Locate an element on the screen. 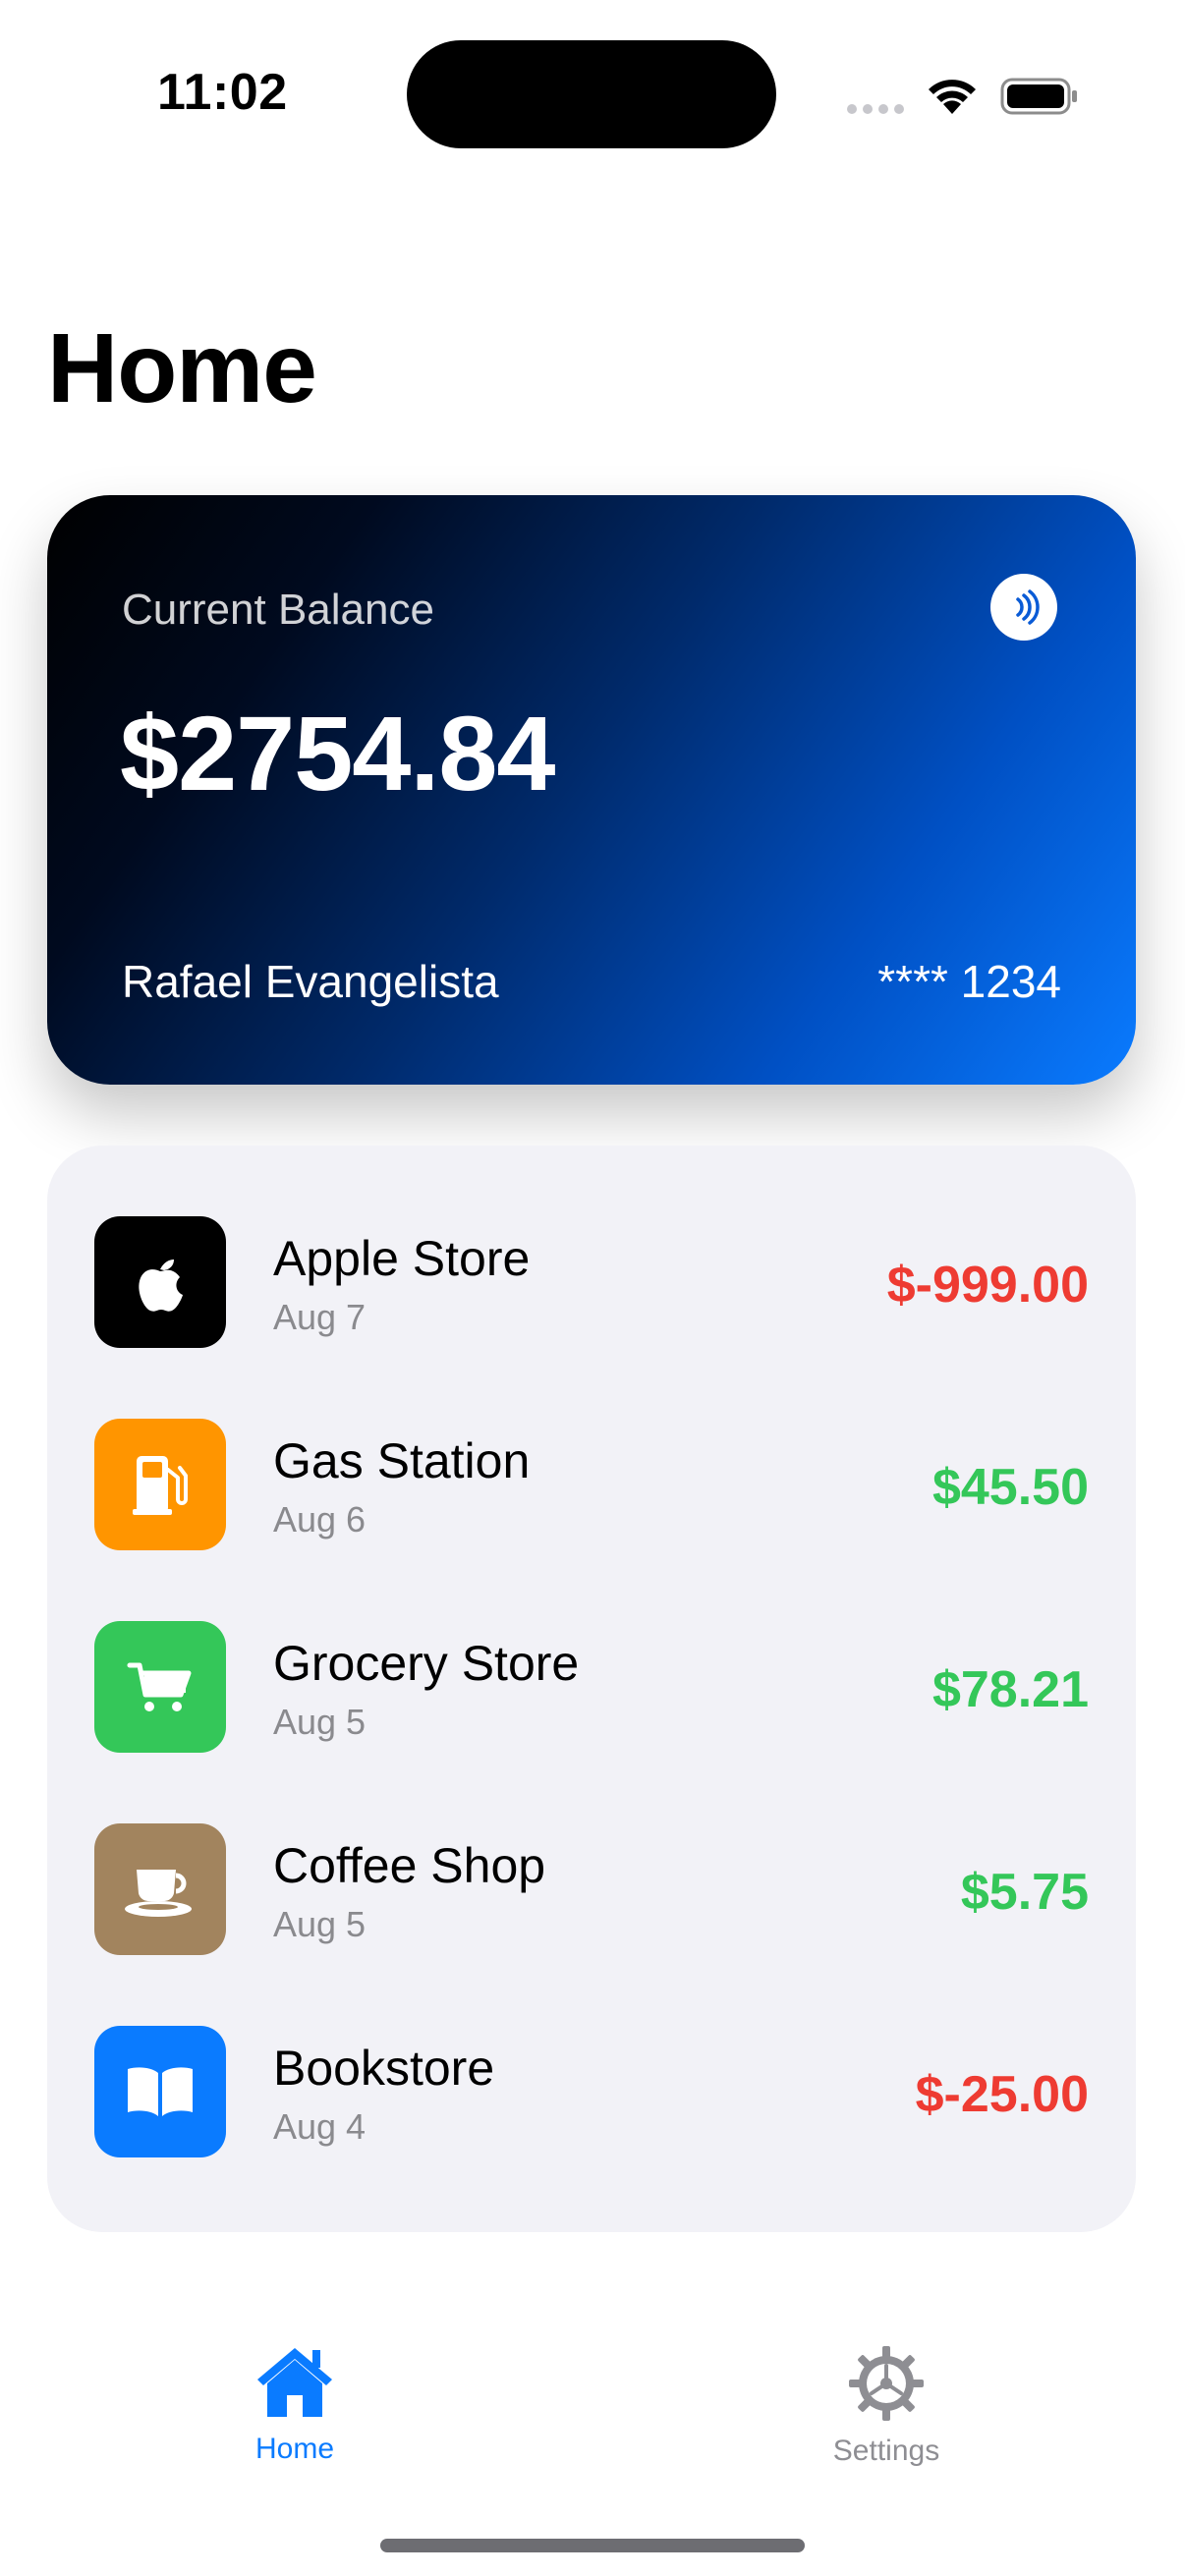 This screenshot has height=2576, width=1185. status-time: 11:02 is located at coordinates (223, 92).